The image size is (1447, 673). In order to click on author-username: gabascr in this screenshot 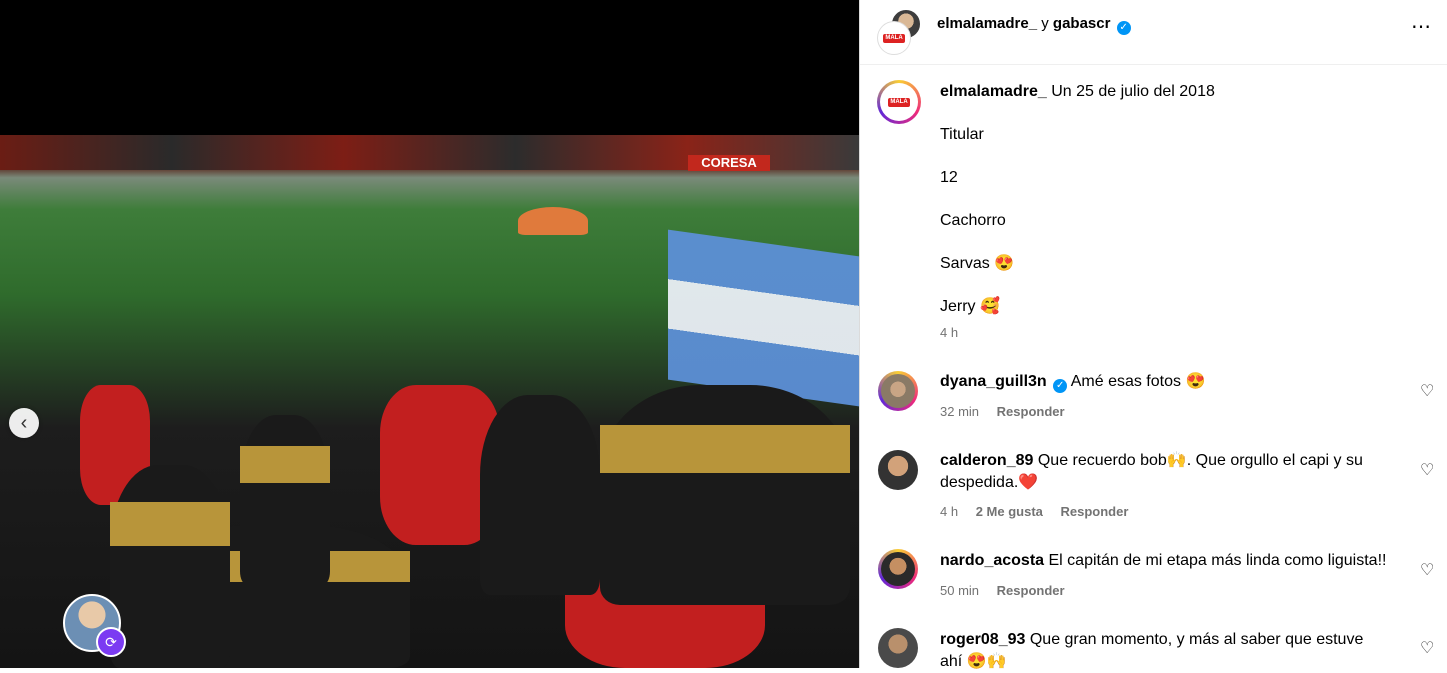, I will do `click(1082, 23)`.